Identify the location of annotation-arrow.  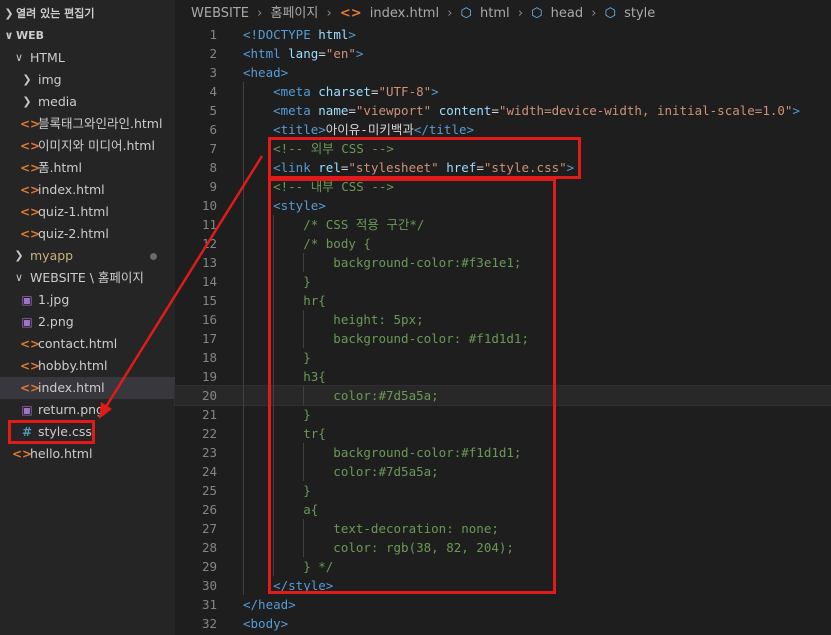
(181, 287).